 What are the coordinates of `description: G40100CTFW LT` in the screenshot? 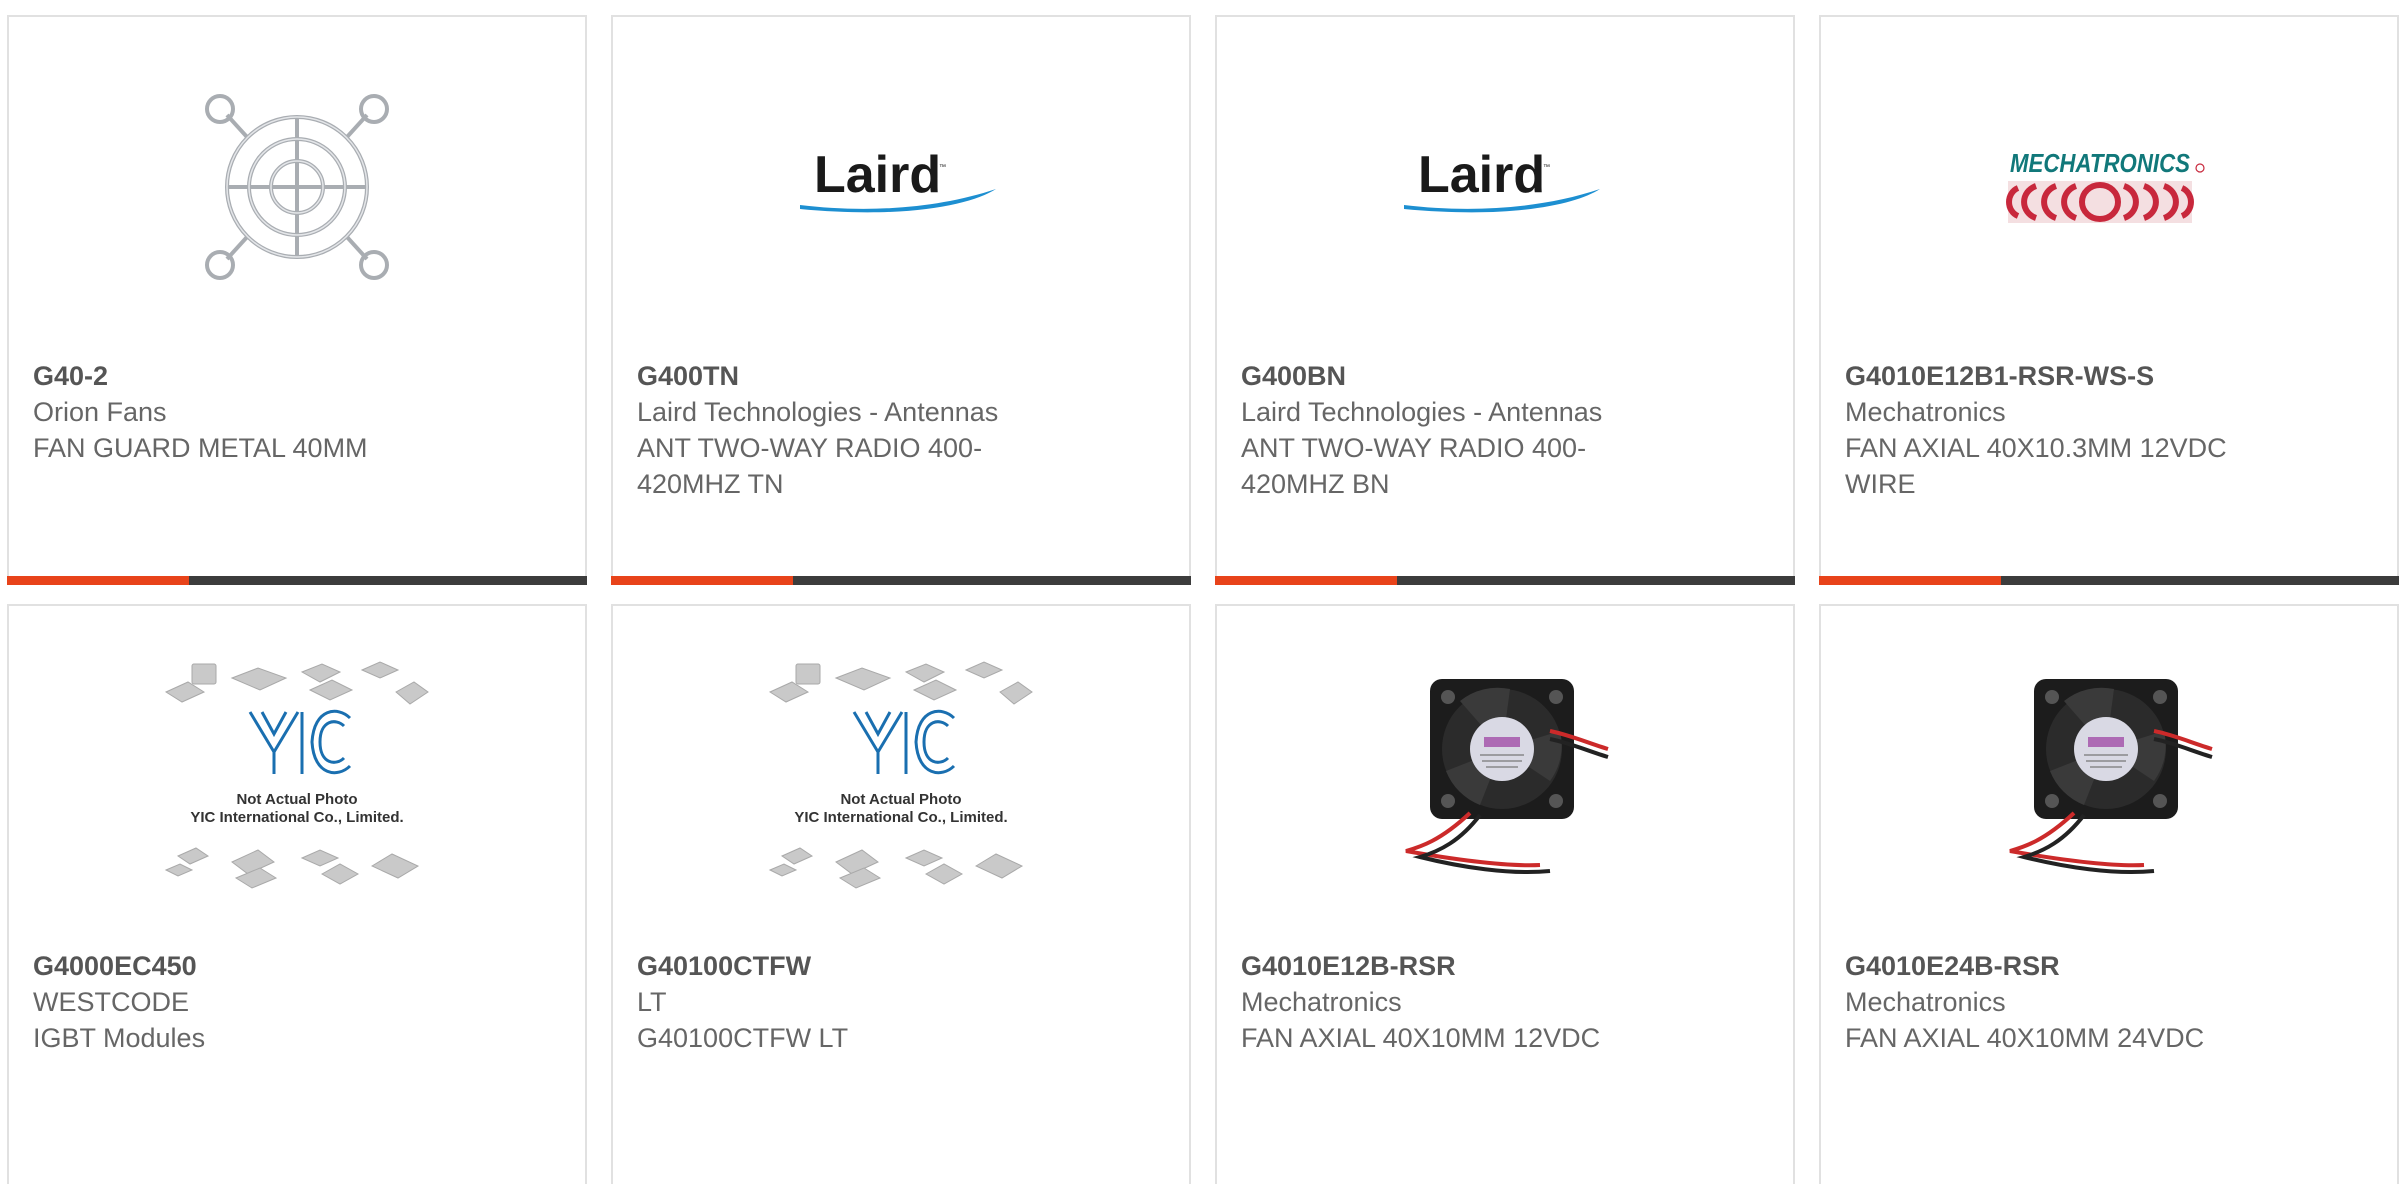 It's located at (743, 1038).